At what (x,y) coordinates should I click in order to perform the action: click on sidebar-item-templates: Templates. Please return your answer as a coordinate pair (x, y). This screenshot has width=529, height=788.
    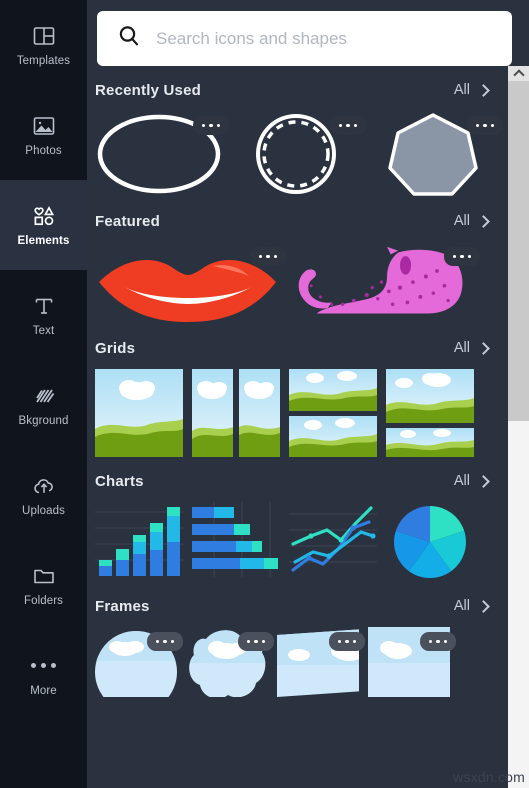
    Looking at the image, I should click on (43, 45).